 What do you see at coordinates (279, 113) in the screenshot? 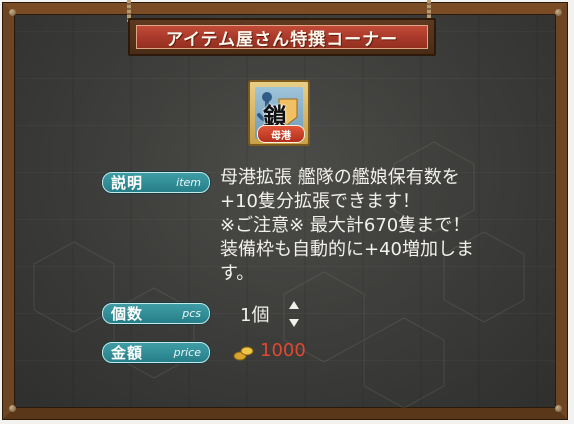
I see `item-icon-card: 鎖 母港` at bounding box center [279, 113].